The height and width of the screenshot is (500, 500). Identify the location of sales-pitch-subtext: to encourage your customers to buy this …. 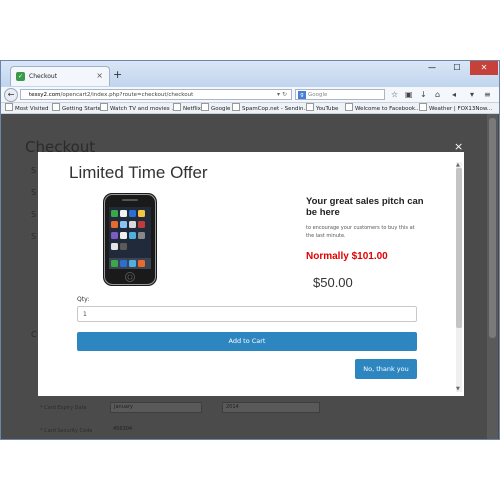
(360, 232).